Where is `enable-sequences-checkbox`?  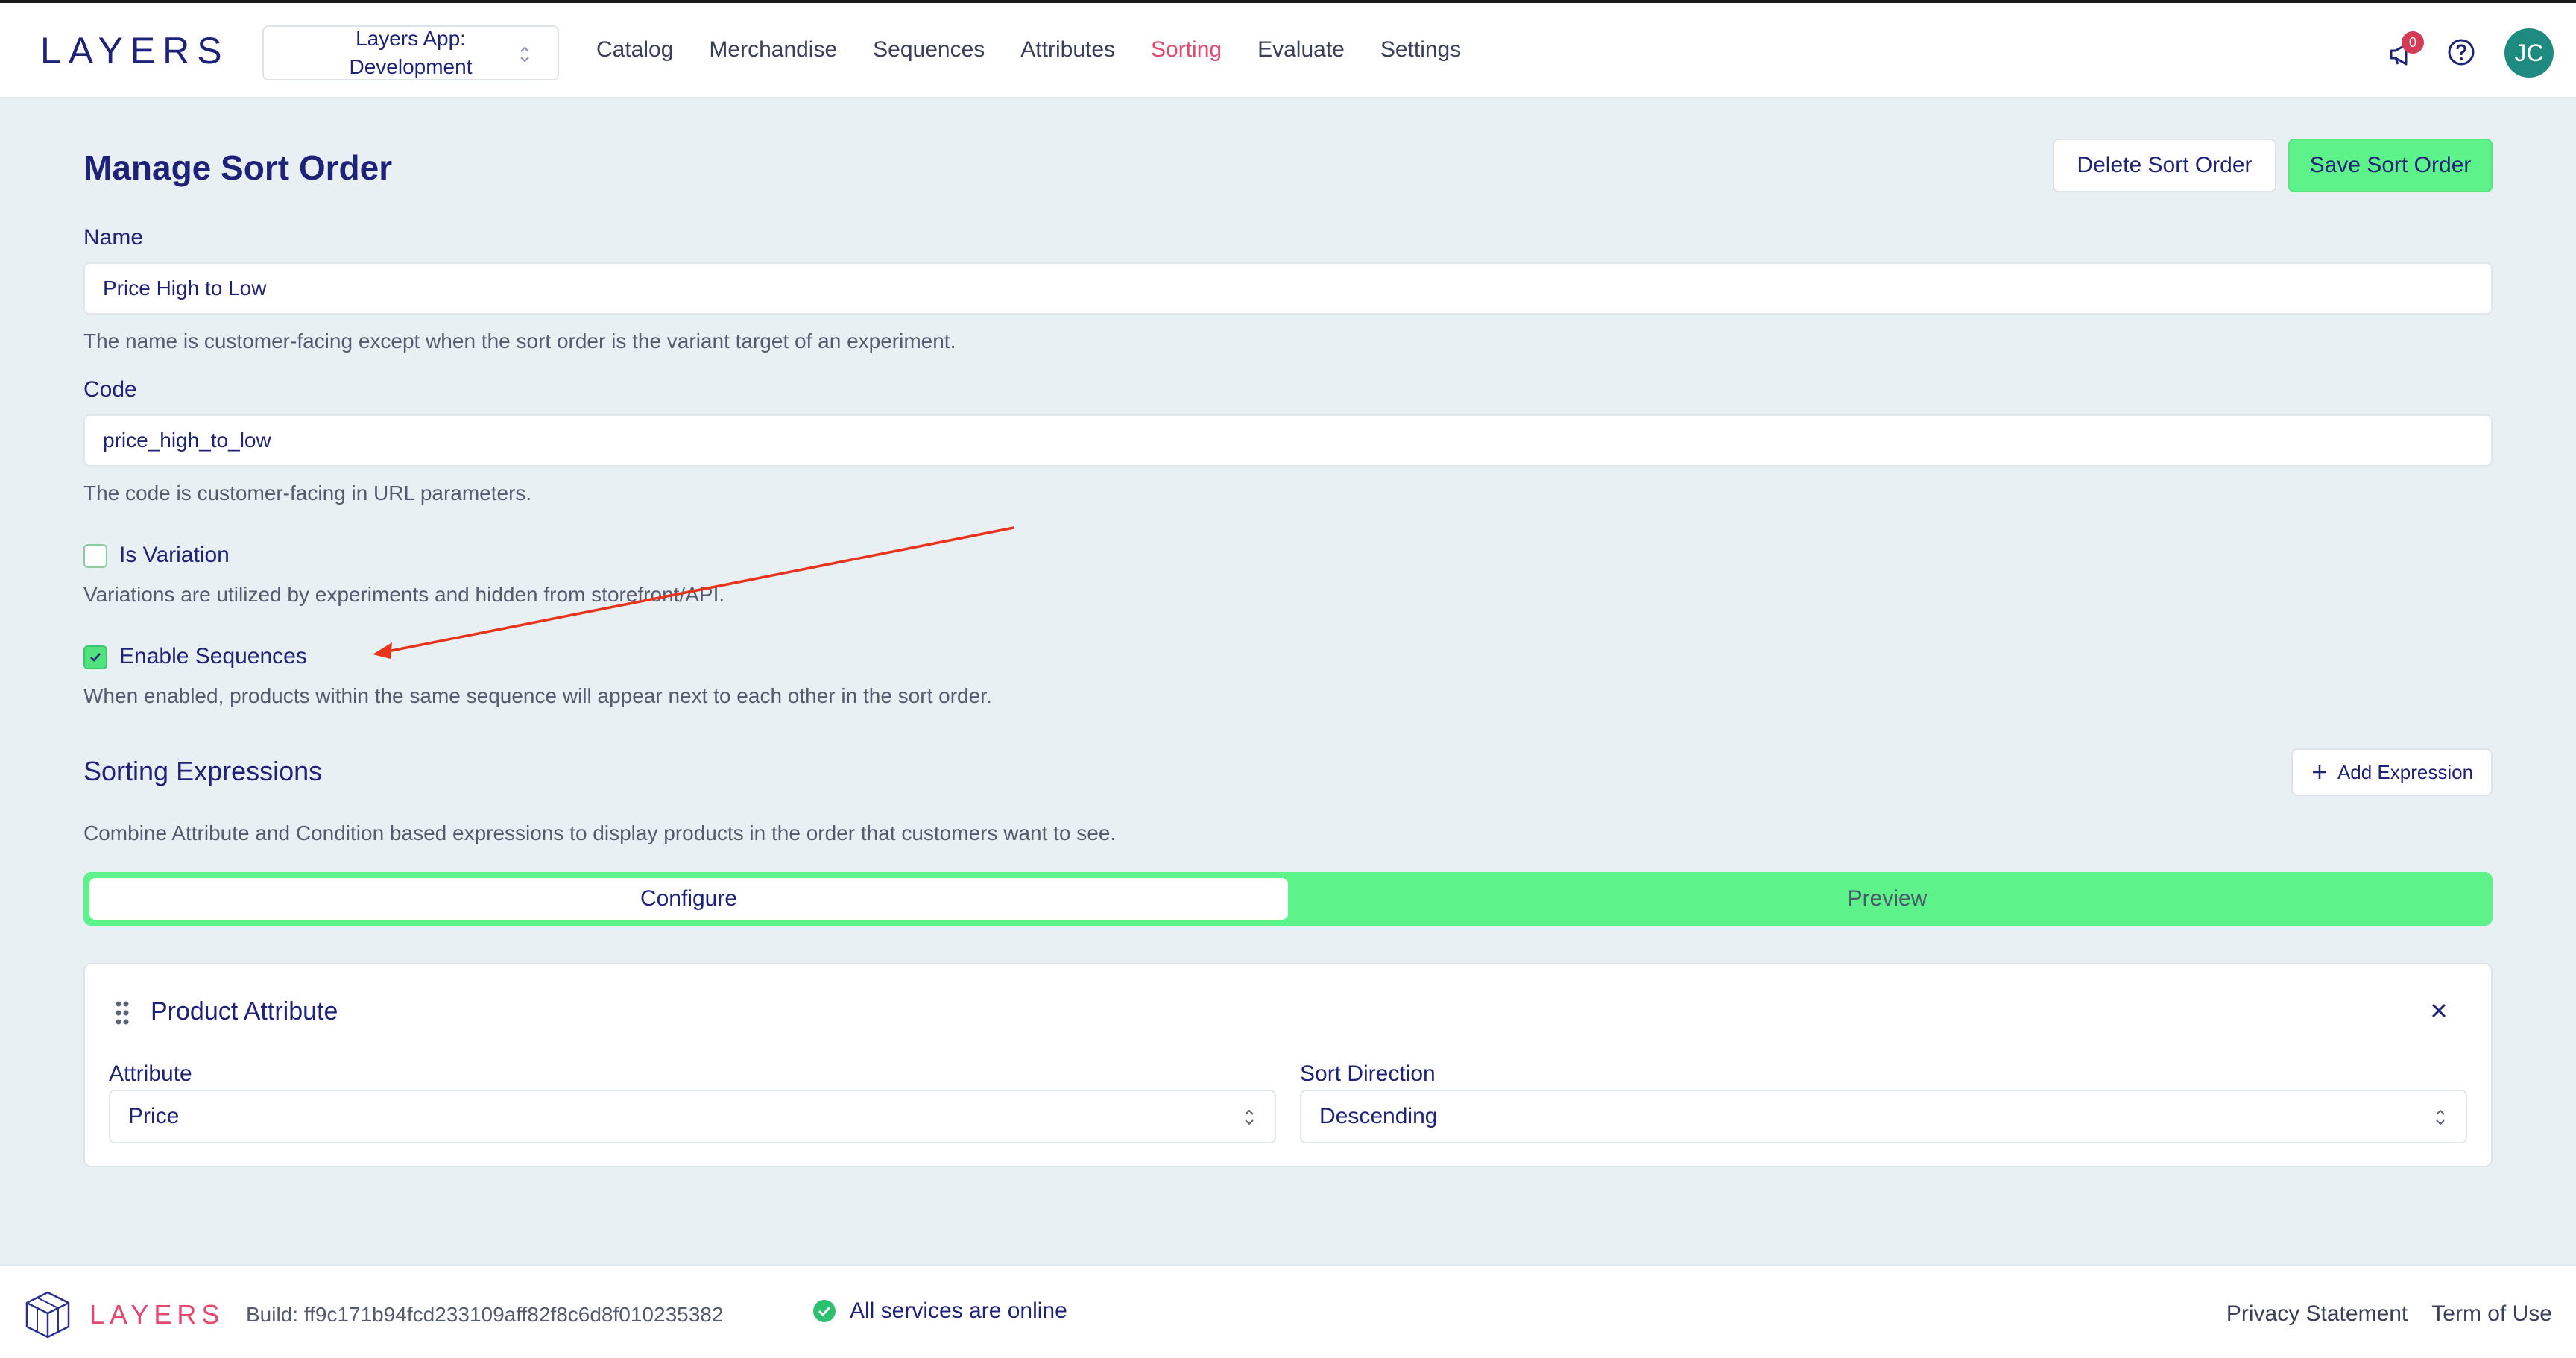 enable-sequences-checkbox is located at coordinates (95, 657).